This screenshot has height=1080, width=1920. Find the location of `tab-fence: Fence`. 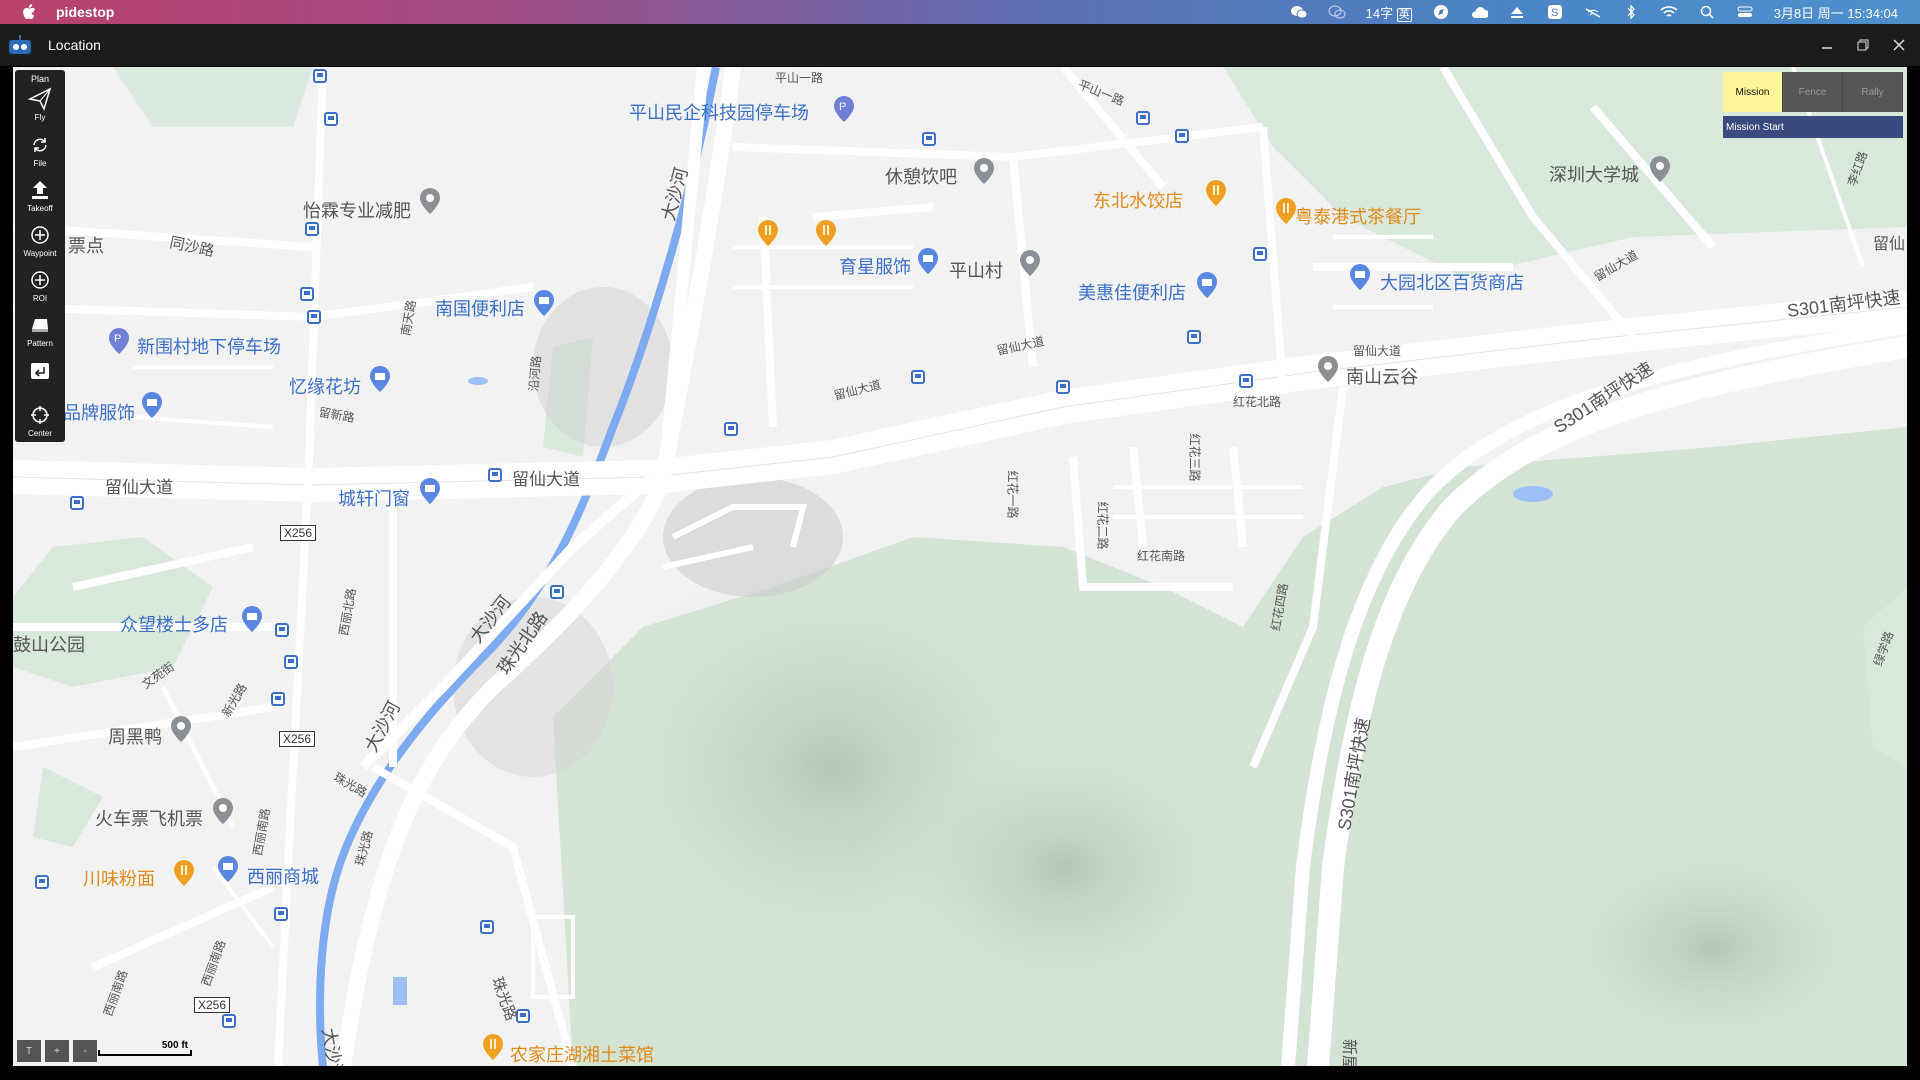

tab-fence: Fence is located at coordinates (1813, 92).